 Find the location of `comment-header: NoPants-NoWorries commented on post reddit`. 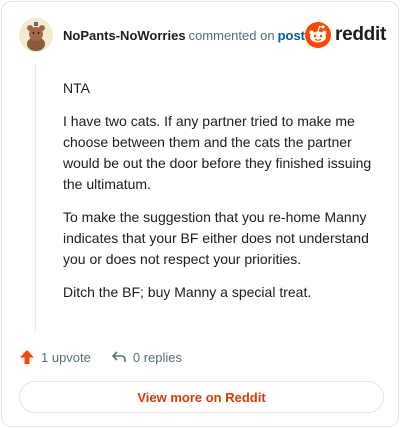

comment-header: NoPants-NoWorries commented on post reddit is located at coordinates (202, 35).